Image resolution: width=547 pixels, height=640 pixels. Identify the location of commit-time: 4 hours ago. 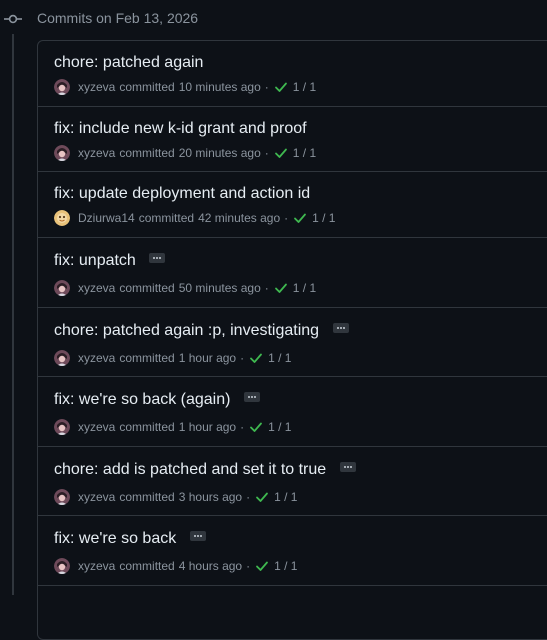
(210, 566).